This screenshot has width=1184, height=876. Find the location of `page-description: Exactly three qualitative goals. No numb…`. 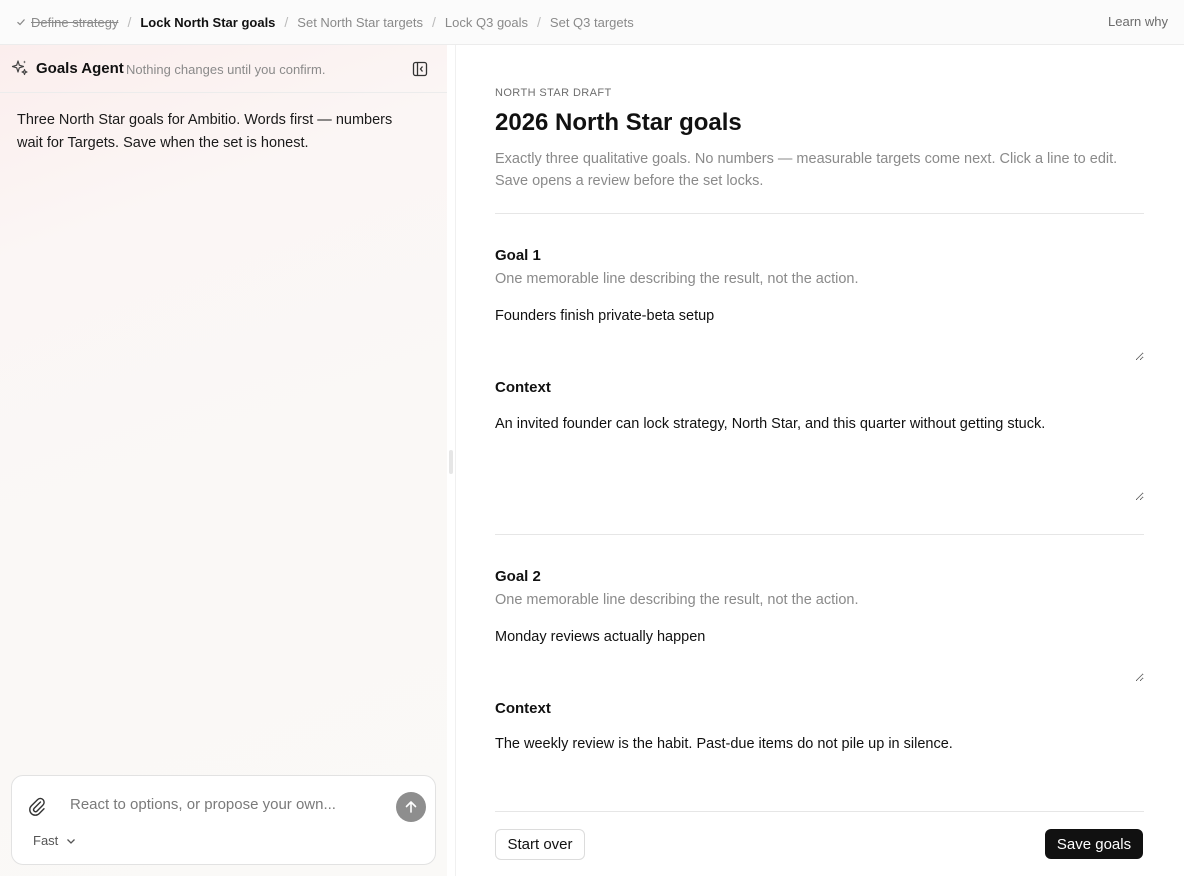

page-description: Exactly three qualitative goals. No numb… is located at coordinates (806, 170).